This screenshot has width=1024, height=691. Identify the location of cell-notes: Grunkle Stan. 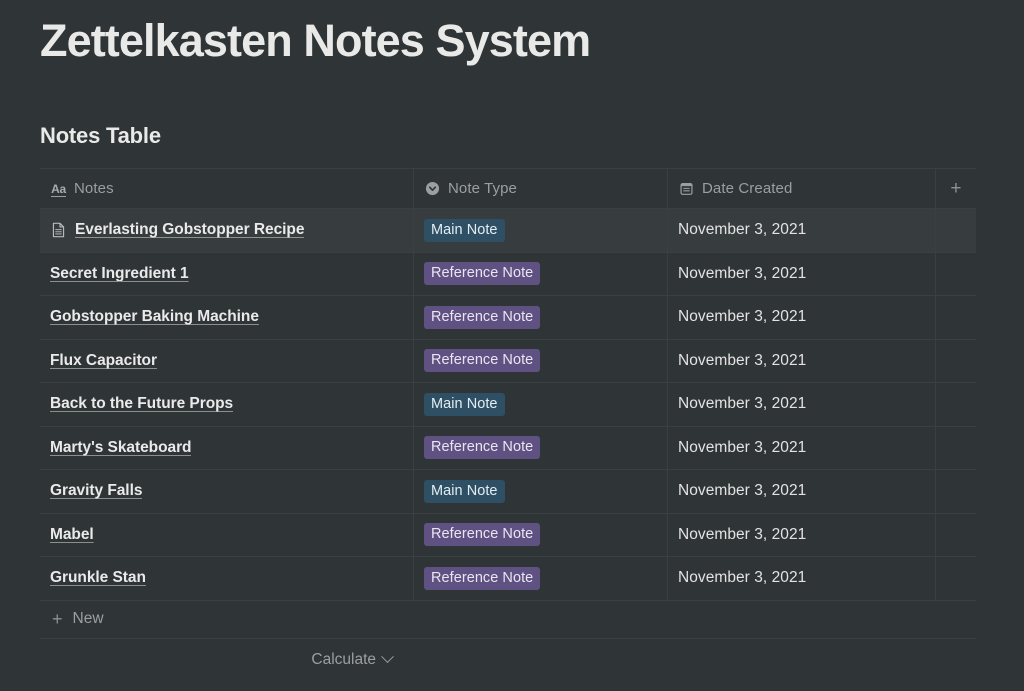
(227, 578).